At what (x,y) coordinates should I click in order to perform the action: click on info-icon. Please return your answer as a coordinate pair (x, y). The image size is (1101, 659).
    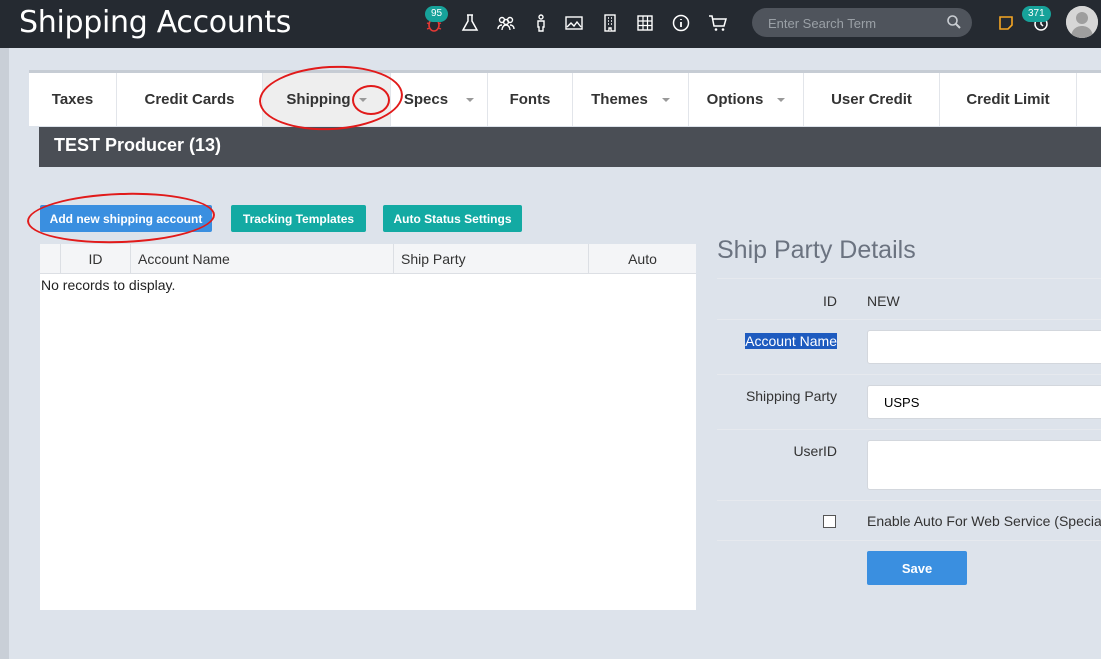
    Looking at the image, I should click on (681, 23).